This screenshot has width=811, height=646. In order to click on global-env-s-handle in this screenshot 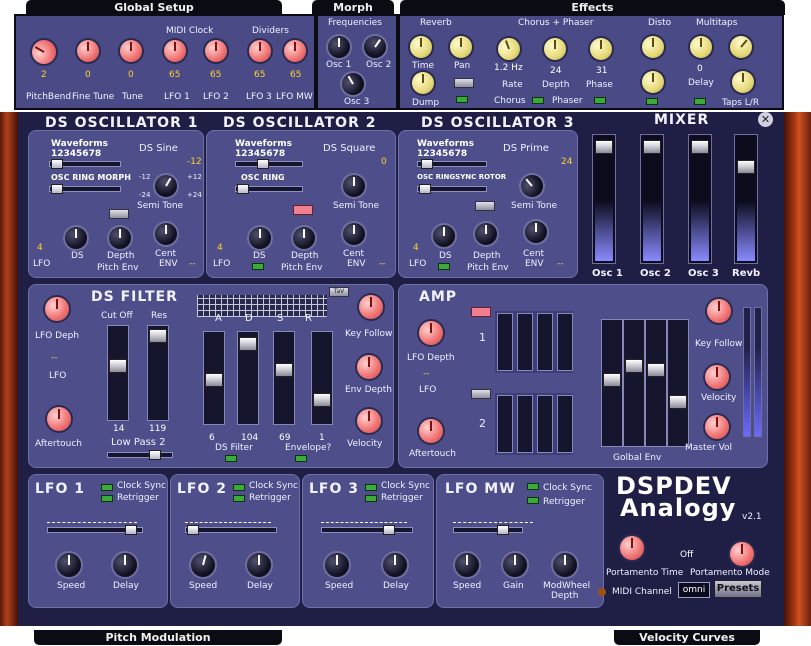, I will do `click(656, 370)`.